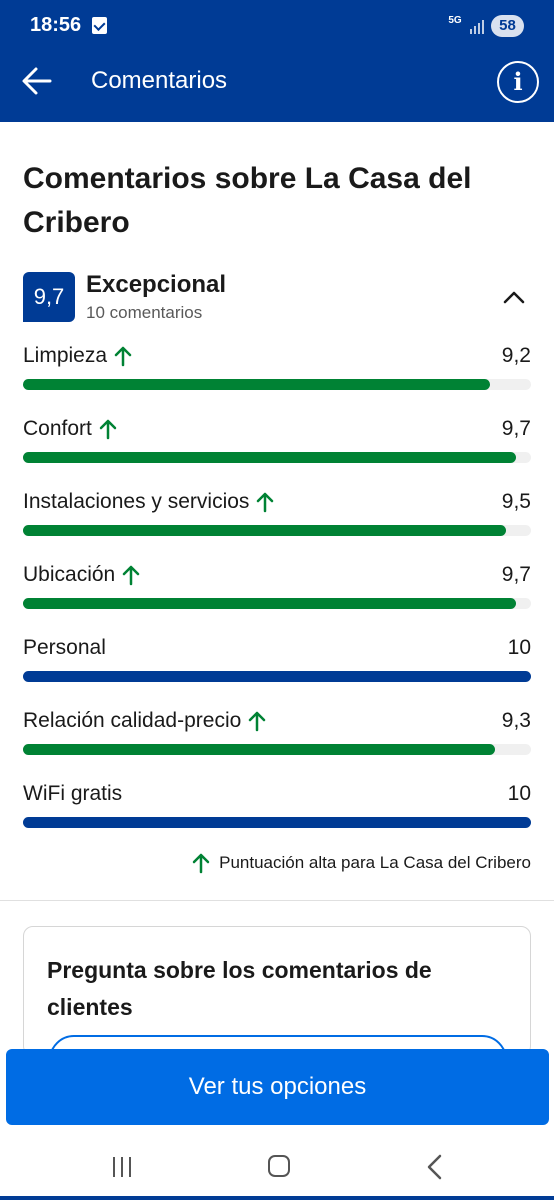  I want to click on score-label: Excepcional, so click(156, 284).